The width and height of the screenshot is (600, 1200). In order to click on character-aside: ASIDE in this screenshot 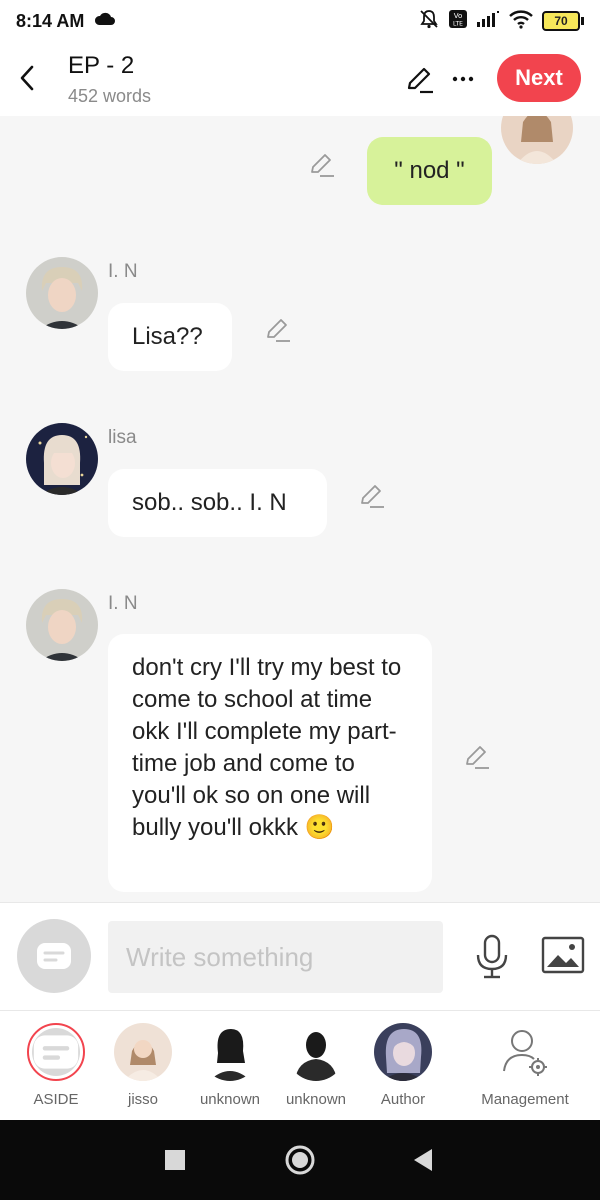, I will do `click(56, 1071)`.